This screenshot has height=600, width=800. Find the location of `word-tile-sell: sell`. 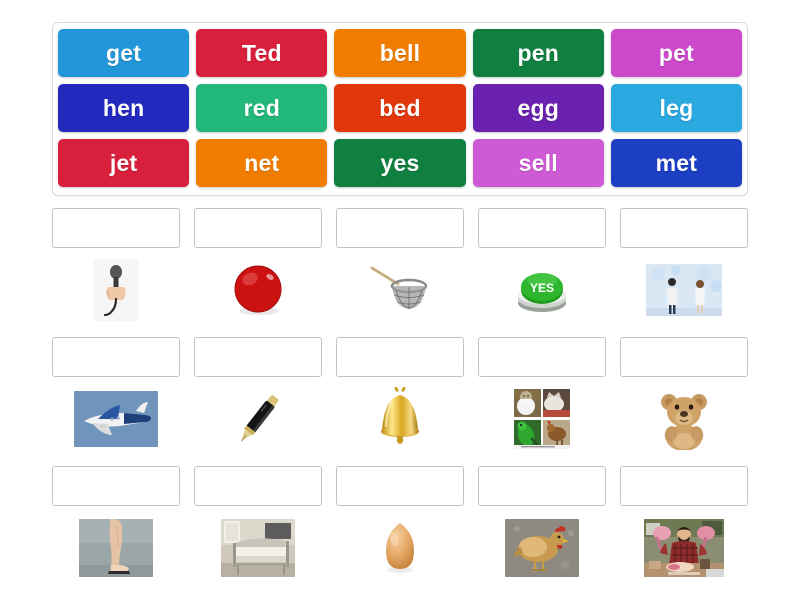

word-tile-sell: sell is located at coordinates (538, 163).